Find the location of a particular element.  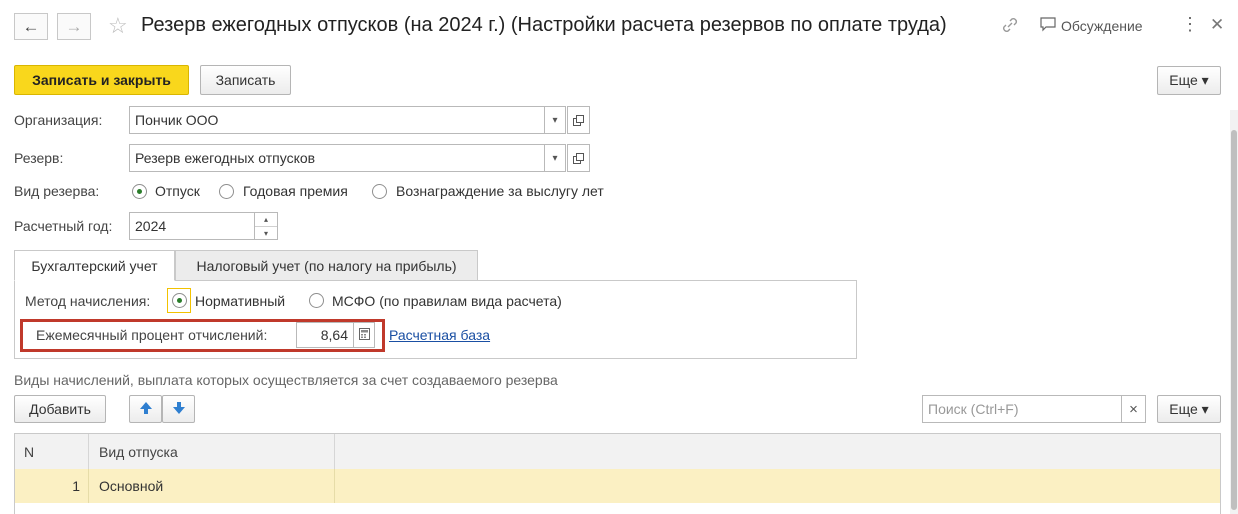

link-icon is located at coordinates (1010, 27).